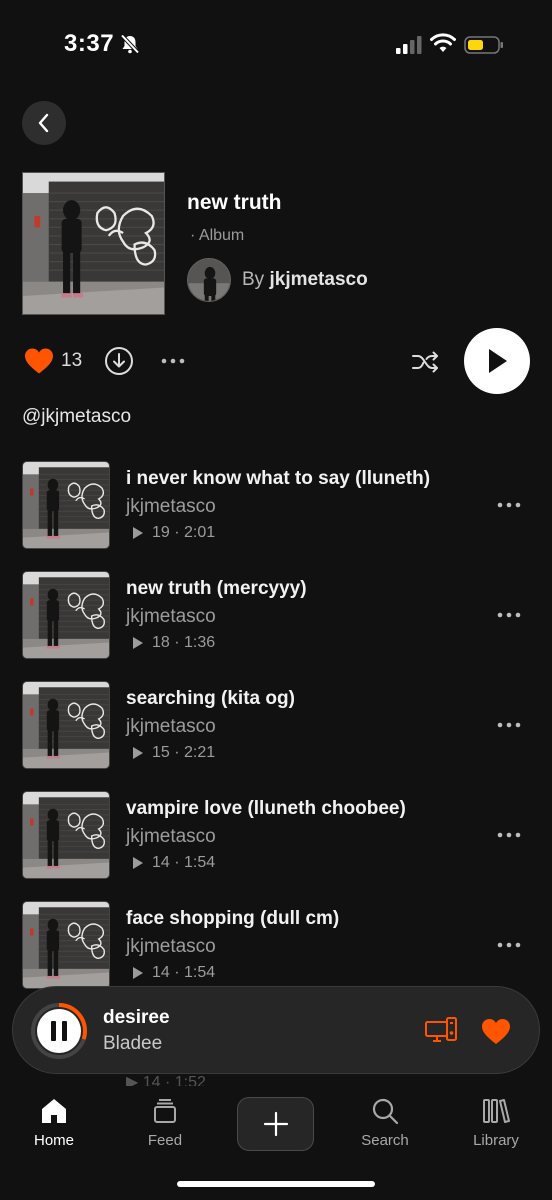 This screenshot has height=1200, width=552. Describe the element at coordinates (385, 1140) in the screenshot. I see `nav-search-label: Search` at that location.